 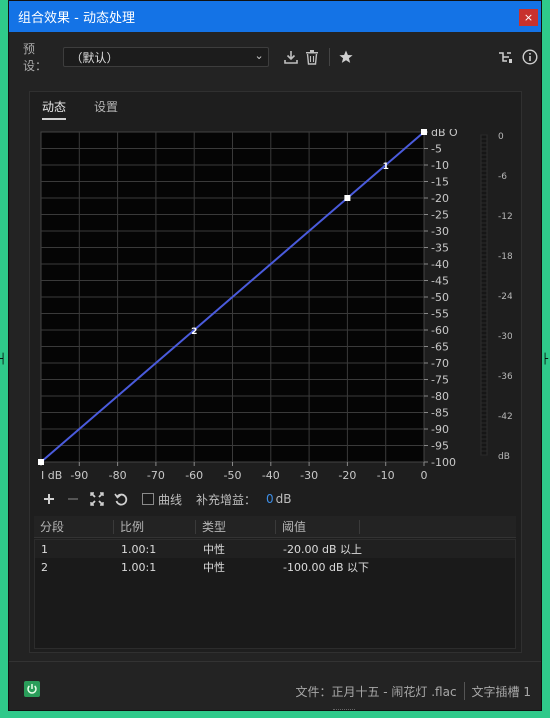 I want to click on title-bar: 组合效果 - 动态处理 ×, so click(x=275, y=16).